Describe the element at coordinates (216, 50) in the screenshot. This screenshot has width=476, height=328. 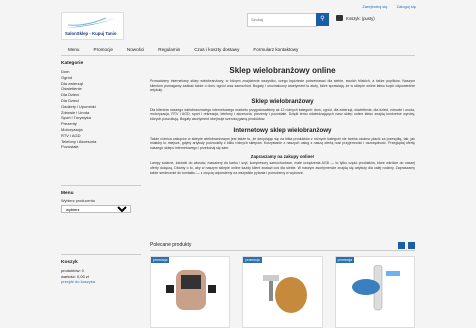
I see `nav-item-dostawa: Czas i koszty dostawy` at that location.